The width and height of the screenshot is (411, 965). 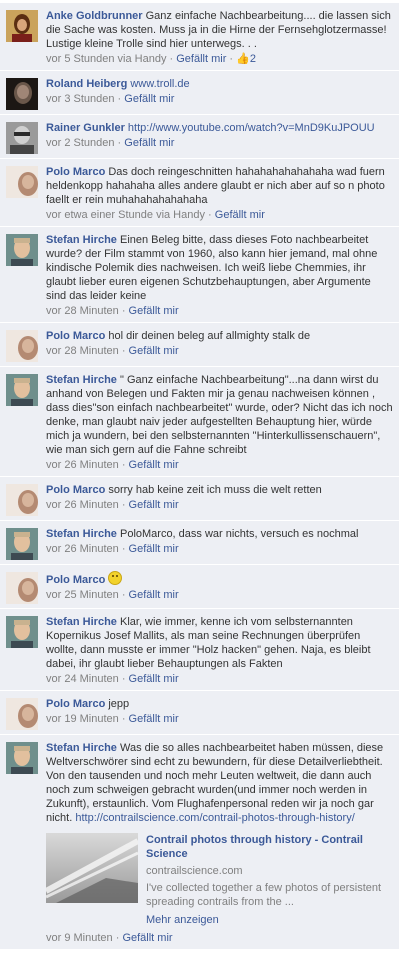 I want to click on comment-text: jepp, so click(x=119, y=704).